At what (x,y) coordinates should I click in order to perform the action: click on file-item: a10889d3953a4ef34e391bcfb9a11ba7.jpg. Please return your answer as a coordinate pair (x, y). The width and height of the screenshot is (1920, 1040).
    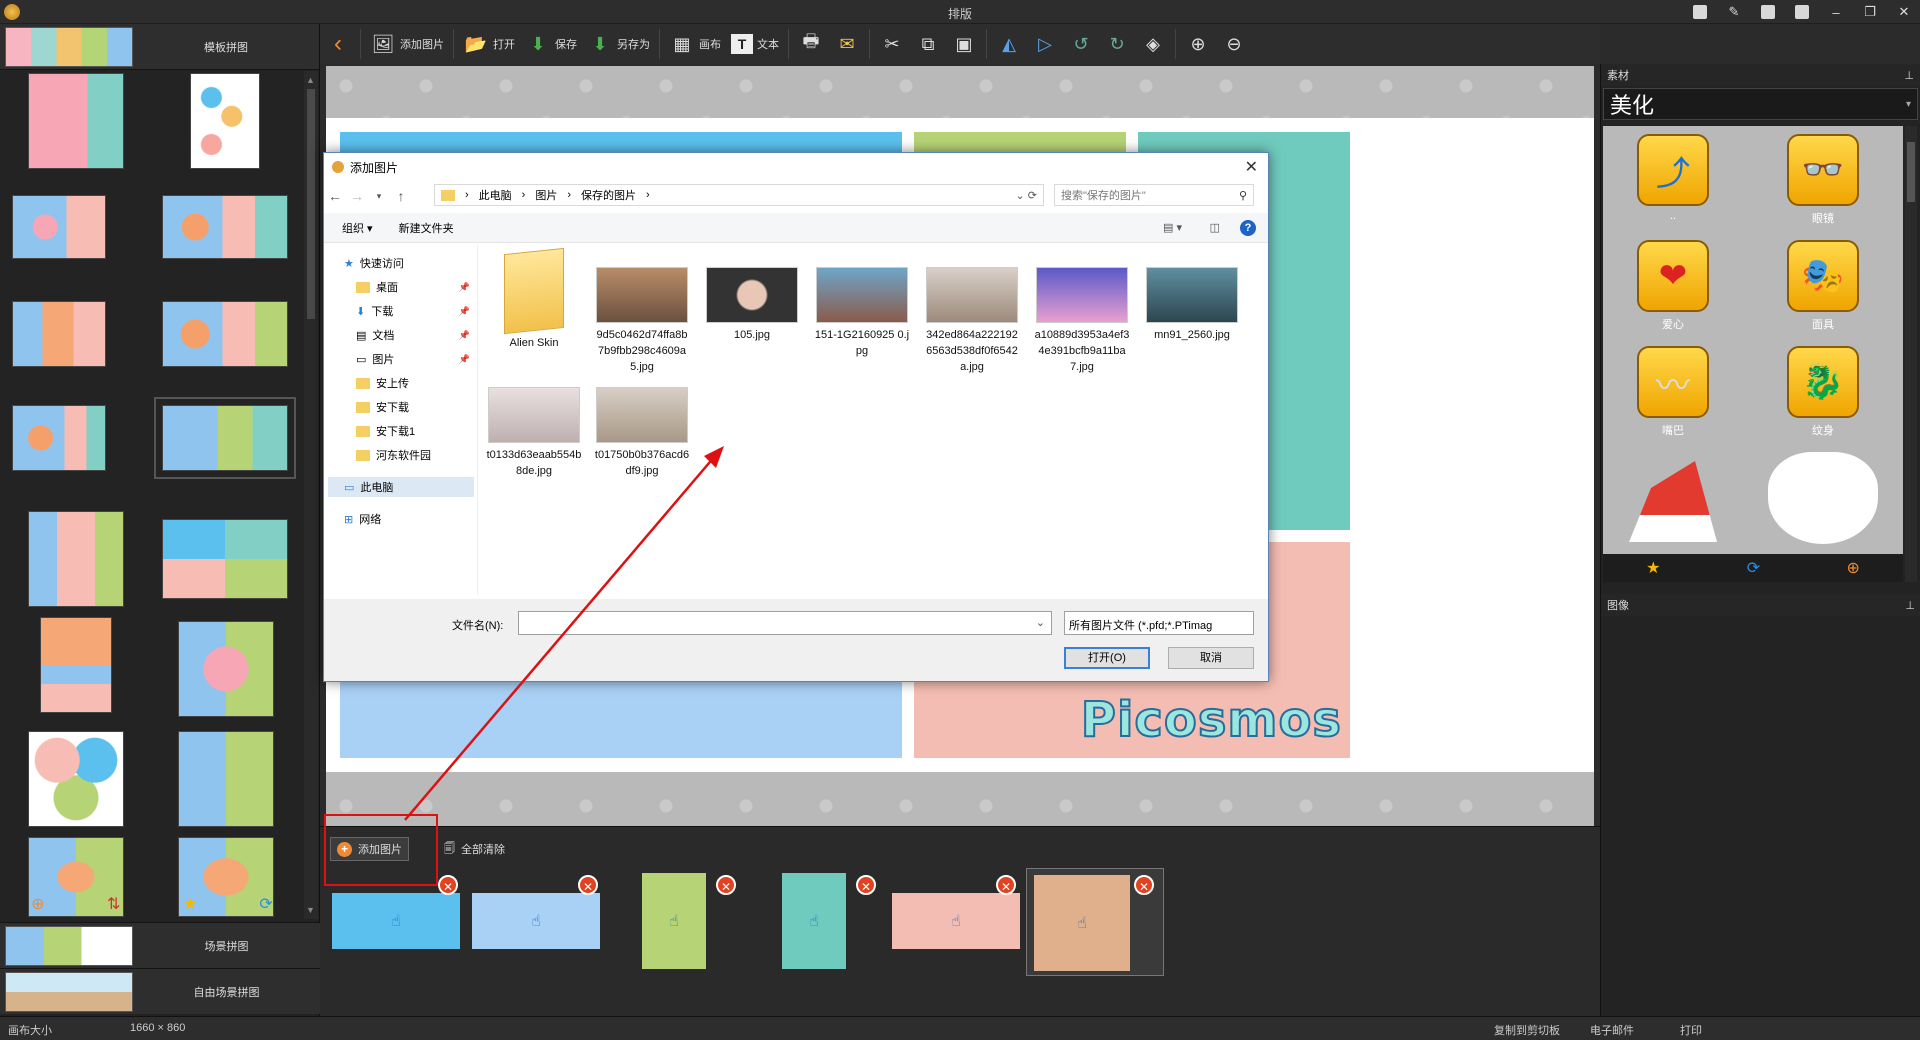
    Looking at the image, I should click on (1082, 321).